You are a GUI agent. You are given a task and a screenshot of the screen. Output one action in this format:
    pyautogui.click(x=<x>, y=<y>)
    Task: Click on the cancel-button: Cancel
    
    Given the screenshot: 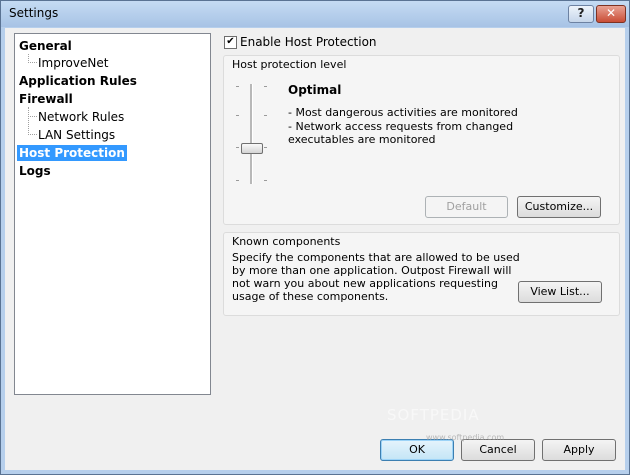 What is the action you would take?
    pyautogui.click(x=498, y=450)
    